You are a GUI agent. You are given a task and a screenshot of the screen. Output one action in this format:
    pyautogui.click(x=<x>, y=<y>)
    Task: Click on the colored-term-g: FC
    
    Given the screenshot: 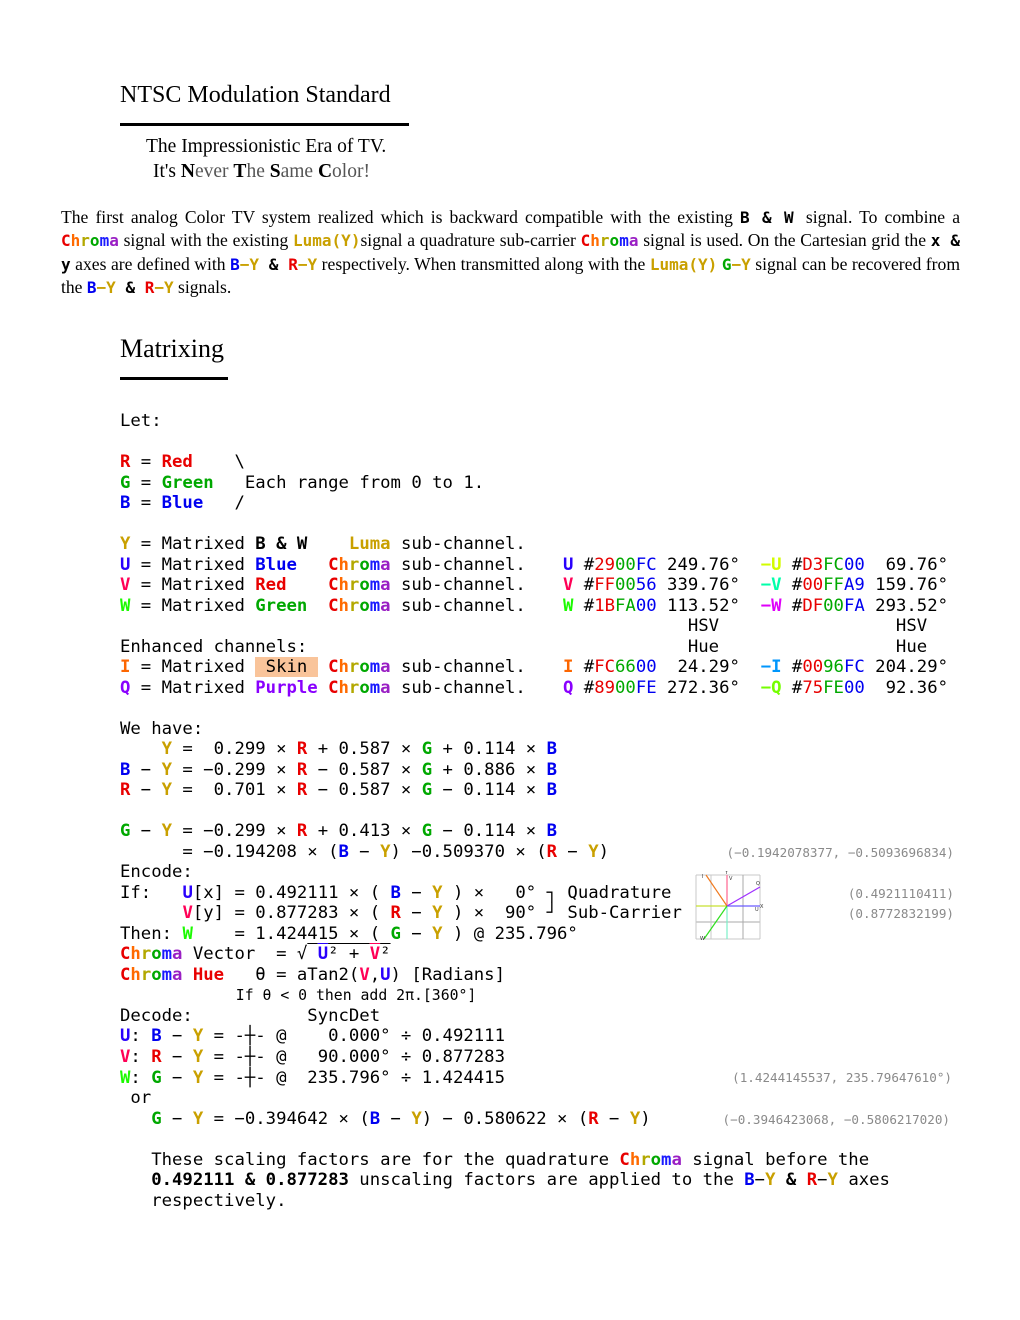 What is the action you would take?
    pyautogui.click(x=833, y=564)
    